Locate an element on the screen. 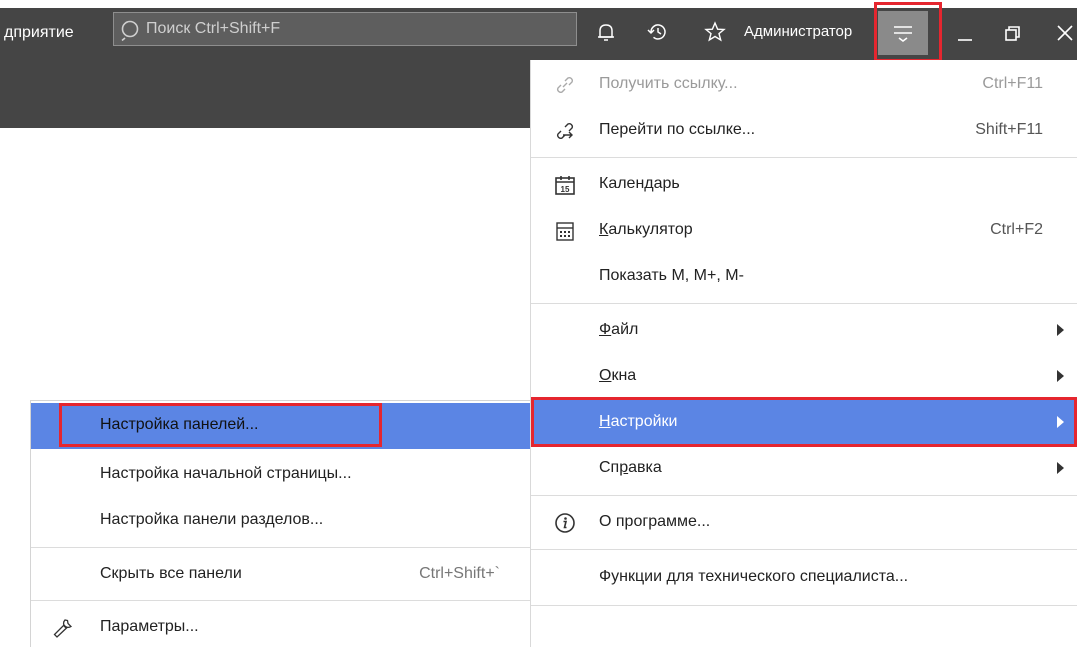 The image size is (1077, 651). menu-item-get-link: Получить ссылку... Ctrl+F11 is located at coordinates (804, 85).